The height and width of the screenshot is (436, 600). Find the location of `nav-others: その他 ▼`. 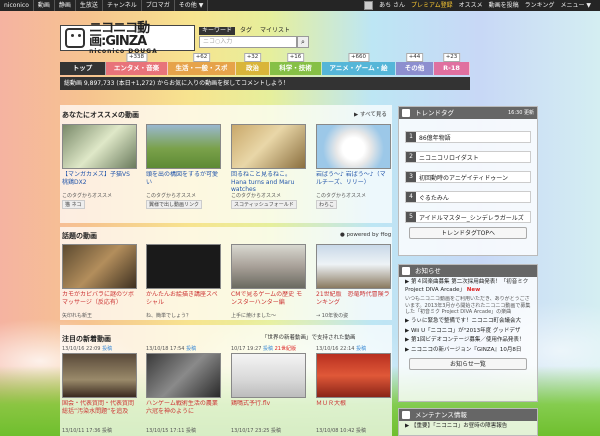

nav-others: その他 ▼ is located at coordinates (192, 5).